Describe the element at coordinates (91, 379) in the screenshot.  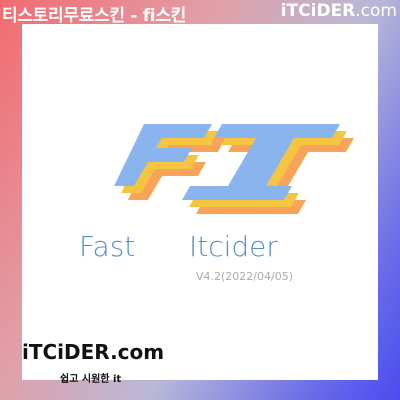
I see `footer-tagline: 쉽고 시원한 it` at that location.